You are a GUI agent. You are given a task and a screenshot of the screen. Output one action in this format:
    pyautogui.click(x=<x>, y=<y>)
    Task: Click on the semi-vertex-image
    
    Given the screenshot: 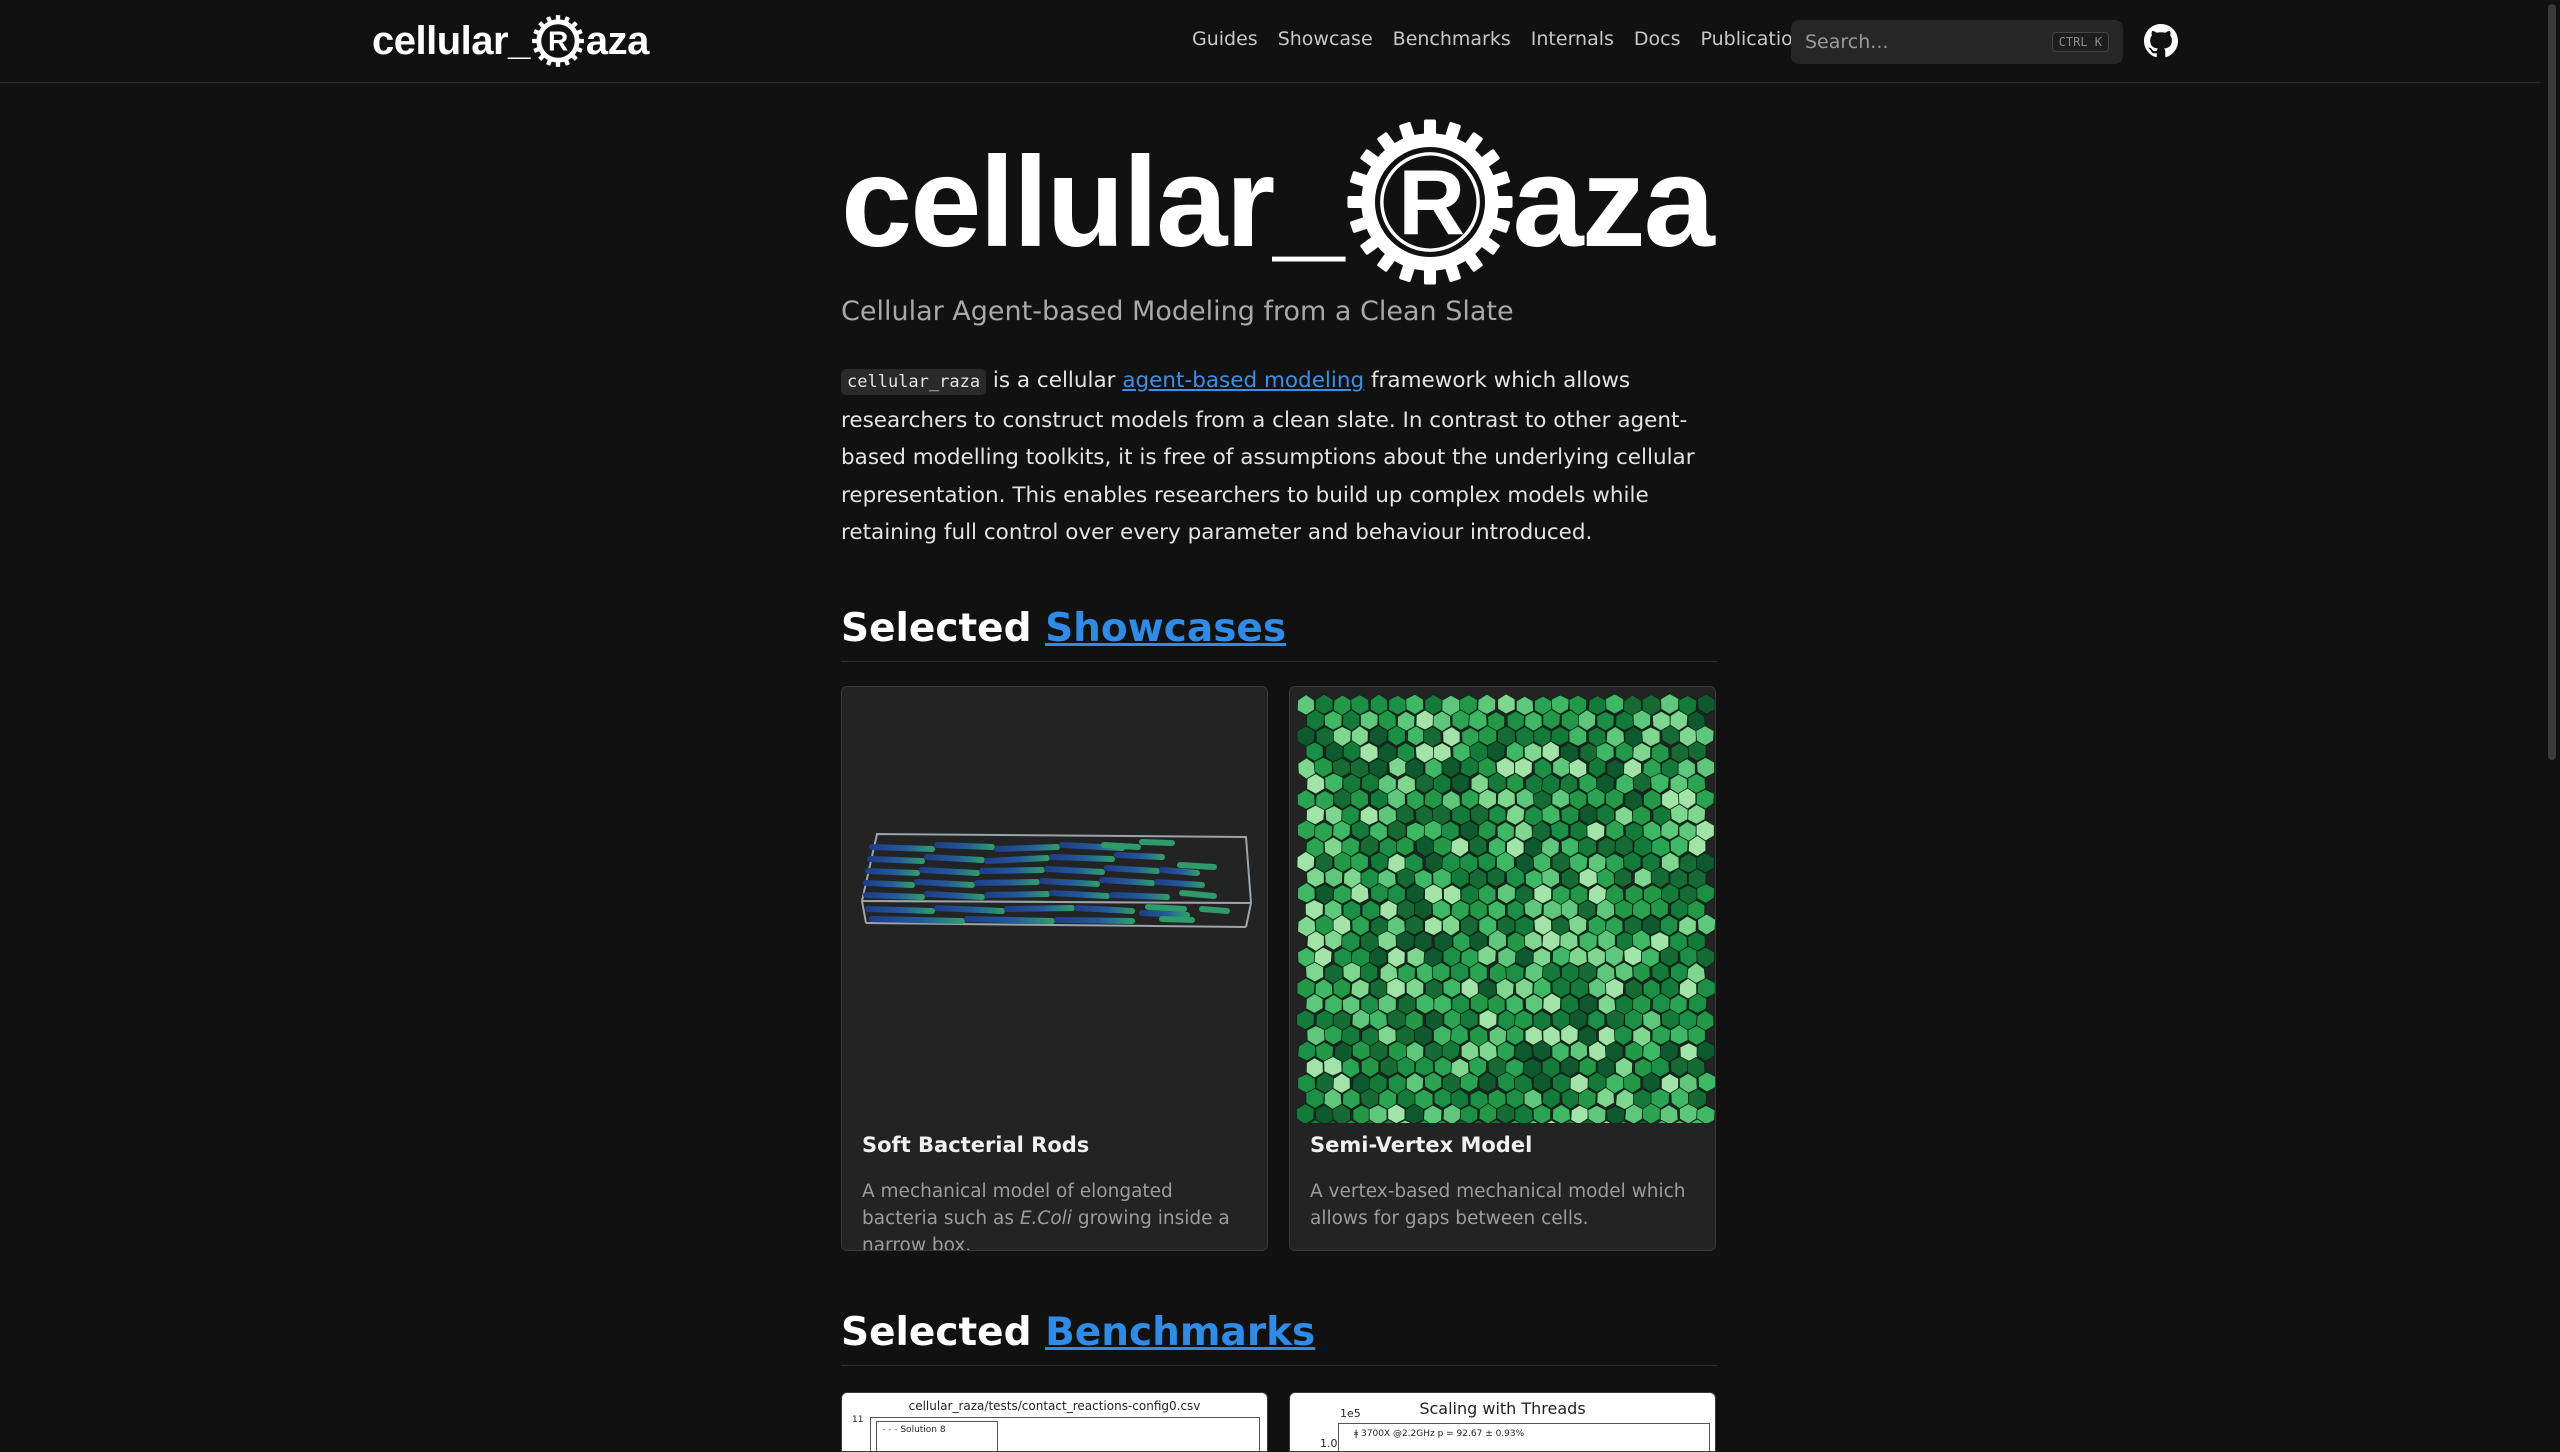 What is the action you would take?
    pyautogui.click(x=1505, y=908)
    